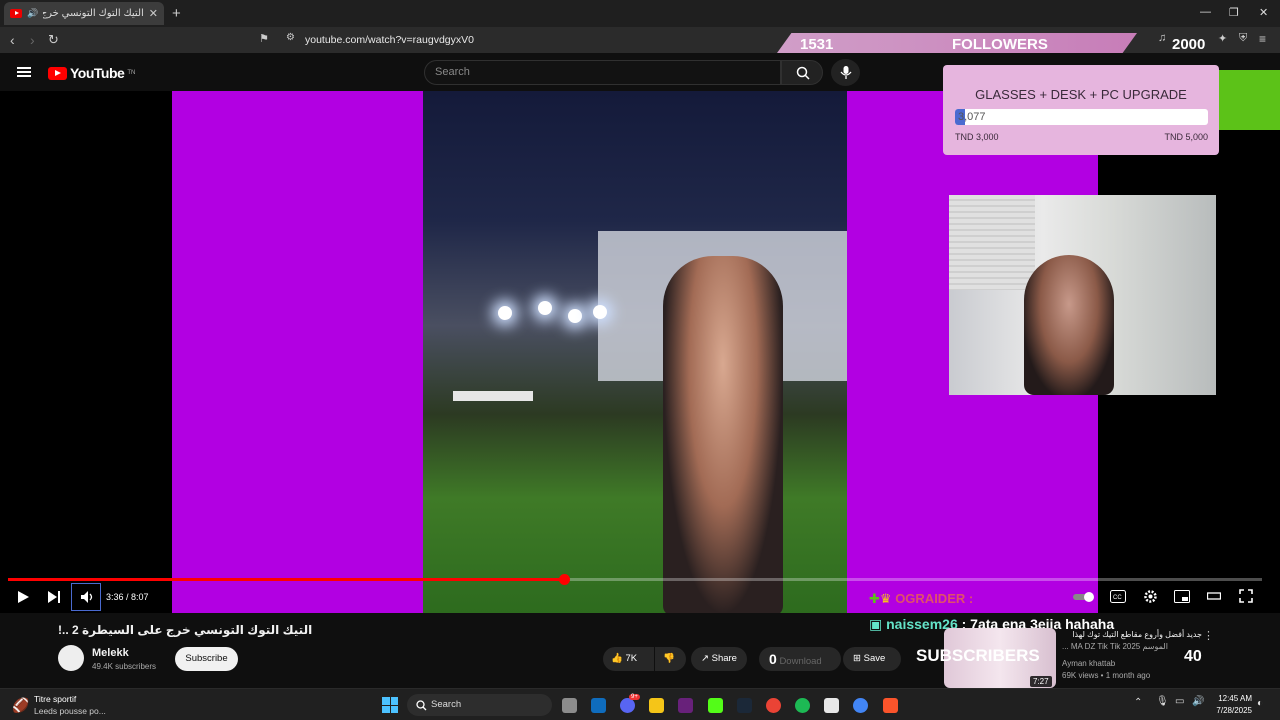  I want to click on taskbar-search: Search, so click(479, 705).